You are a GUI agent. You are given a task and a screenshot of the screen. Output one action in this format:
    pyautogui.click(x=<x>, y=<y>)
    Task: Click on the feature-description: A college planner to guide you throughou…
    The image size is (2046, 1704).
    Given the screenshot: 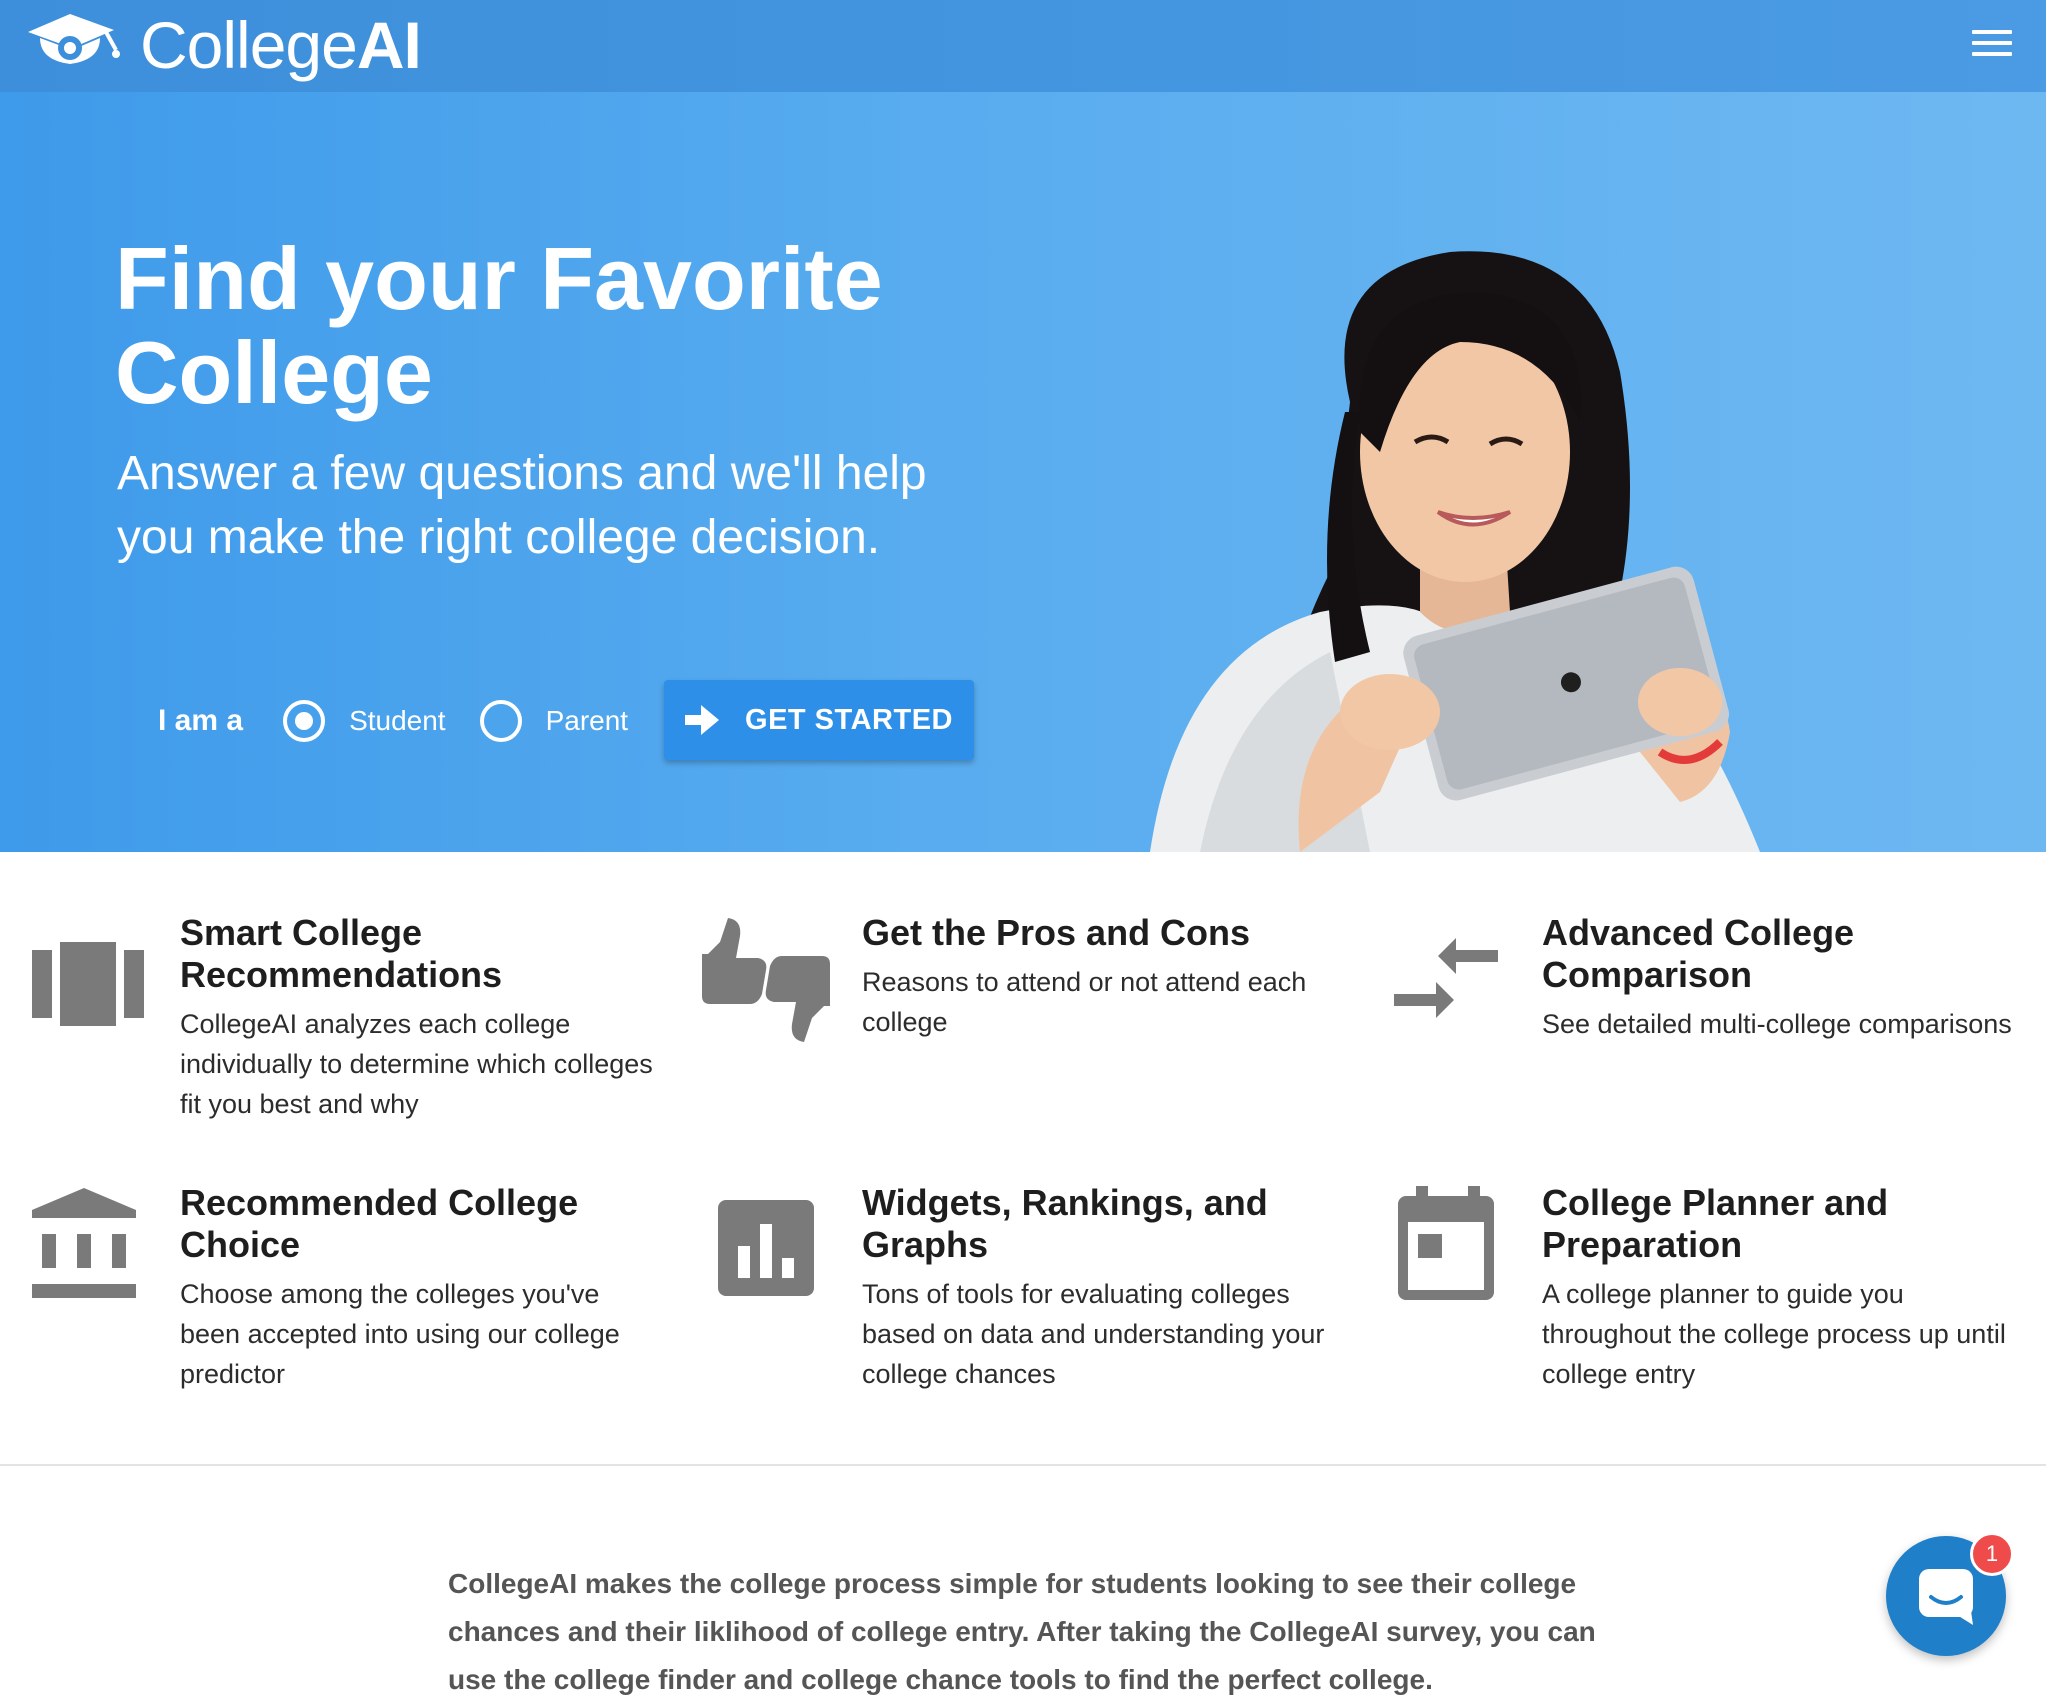 What is the action you would take?
    pyautogui.click(x=1774, y=1334)
    